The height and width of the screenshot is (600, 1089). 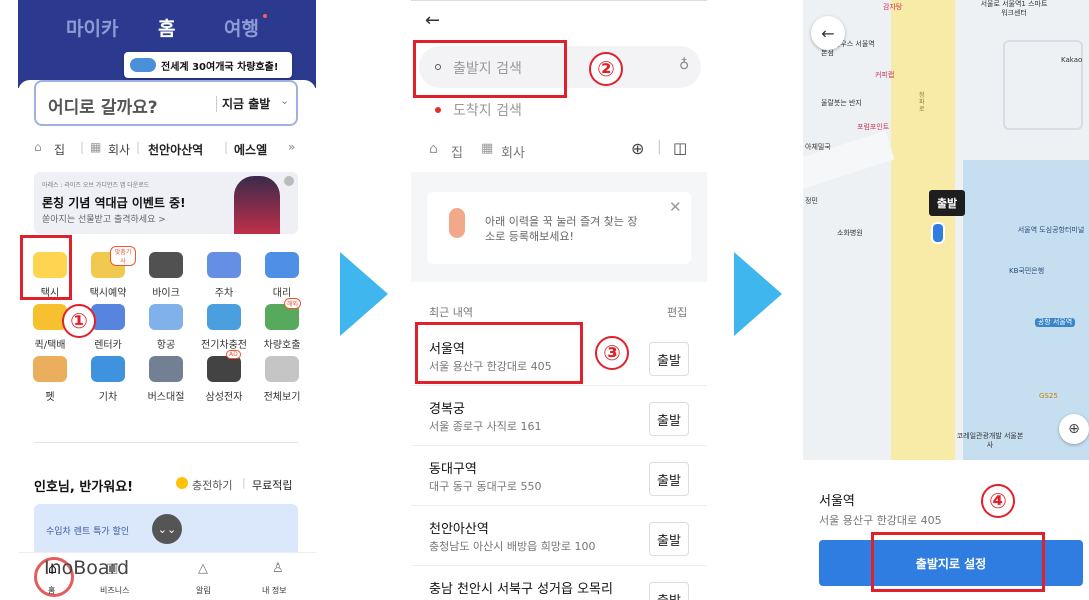 What do you see at coordinates (92, 27) in the screenshot?
I see `tab-mycar: 마이카` at bounding box center [92, 27].